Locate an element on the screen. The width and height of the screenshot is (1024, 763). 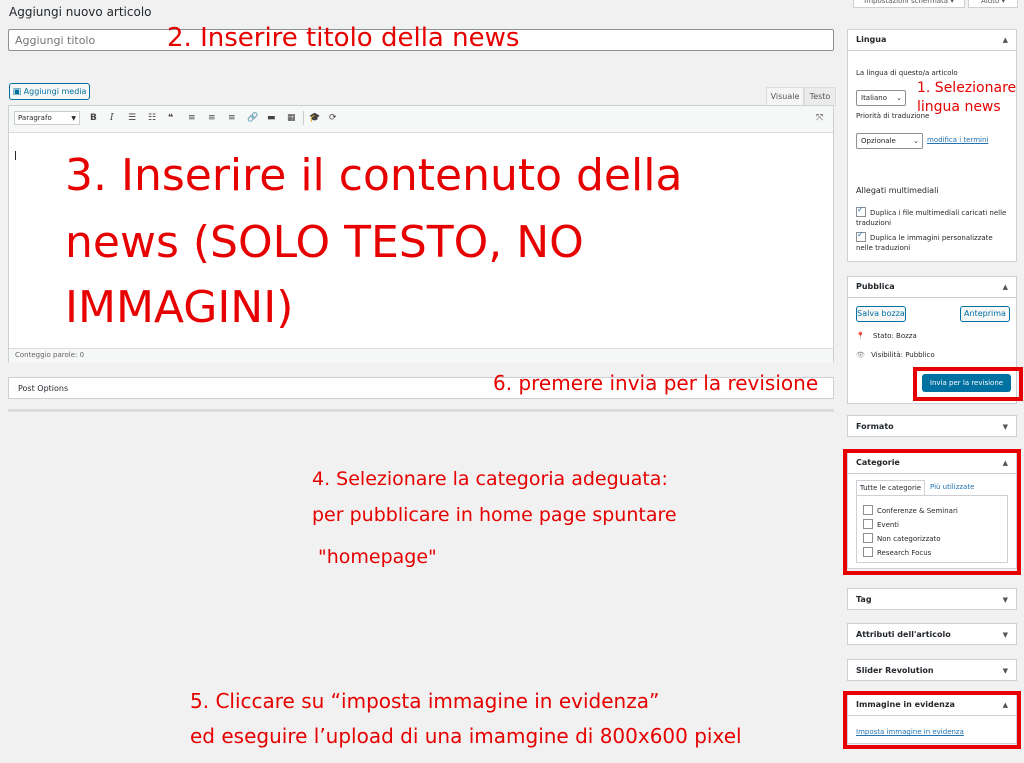
duplicate-images-checkbox is located at coordinates (861, 236).